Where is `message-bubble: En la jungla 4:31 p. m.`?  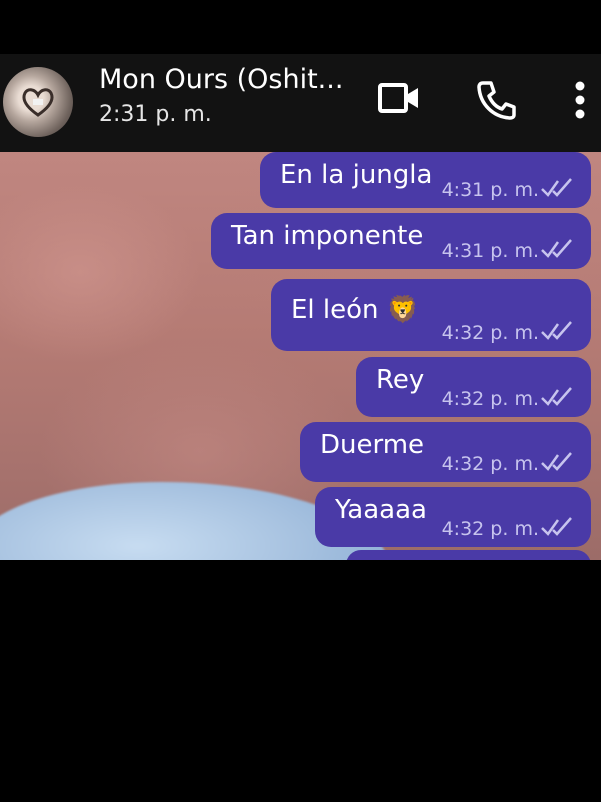 message-bubble: En la jungla 4:31 p. m. is located at coordinates (425, 180).